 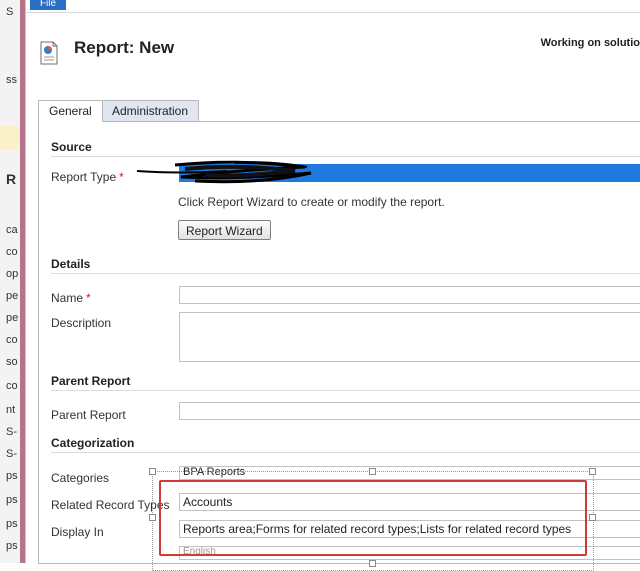 What do you see at coordinates (49, 53) in the screenshot?
I see `report-icon` at bounding box center [49, 53].